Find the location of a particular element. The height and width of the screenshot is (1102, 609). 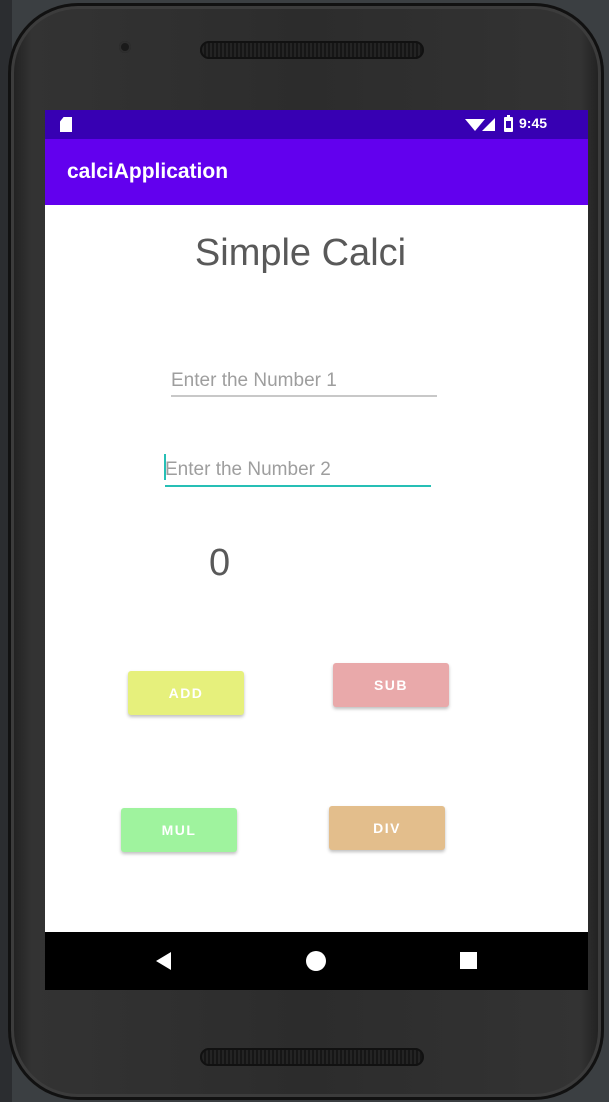

div-button: DIV is located at coordinates (387, 828).